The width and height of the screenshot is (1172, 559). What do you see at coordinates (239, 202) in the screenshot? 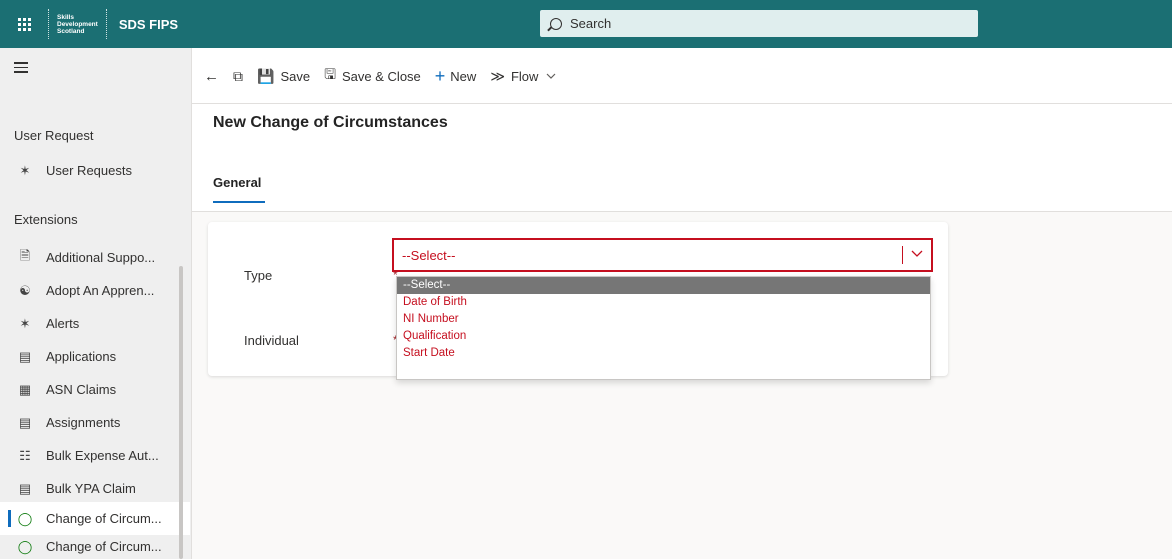
I see `tab-indicator` at bounding box center [239, 202].